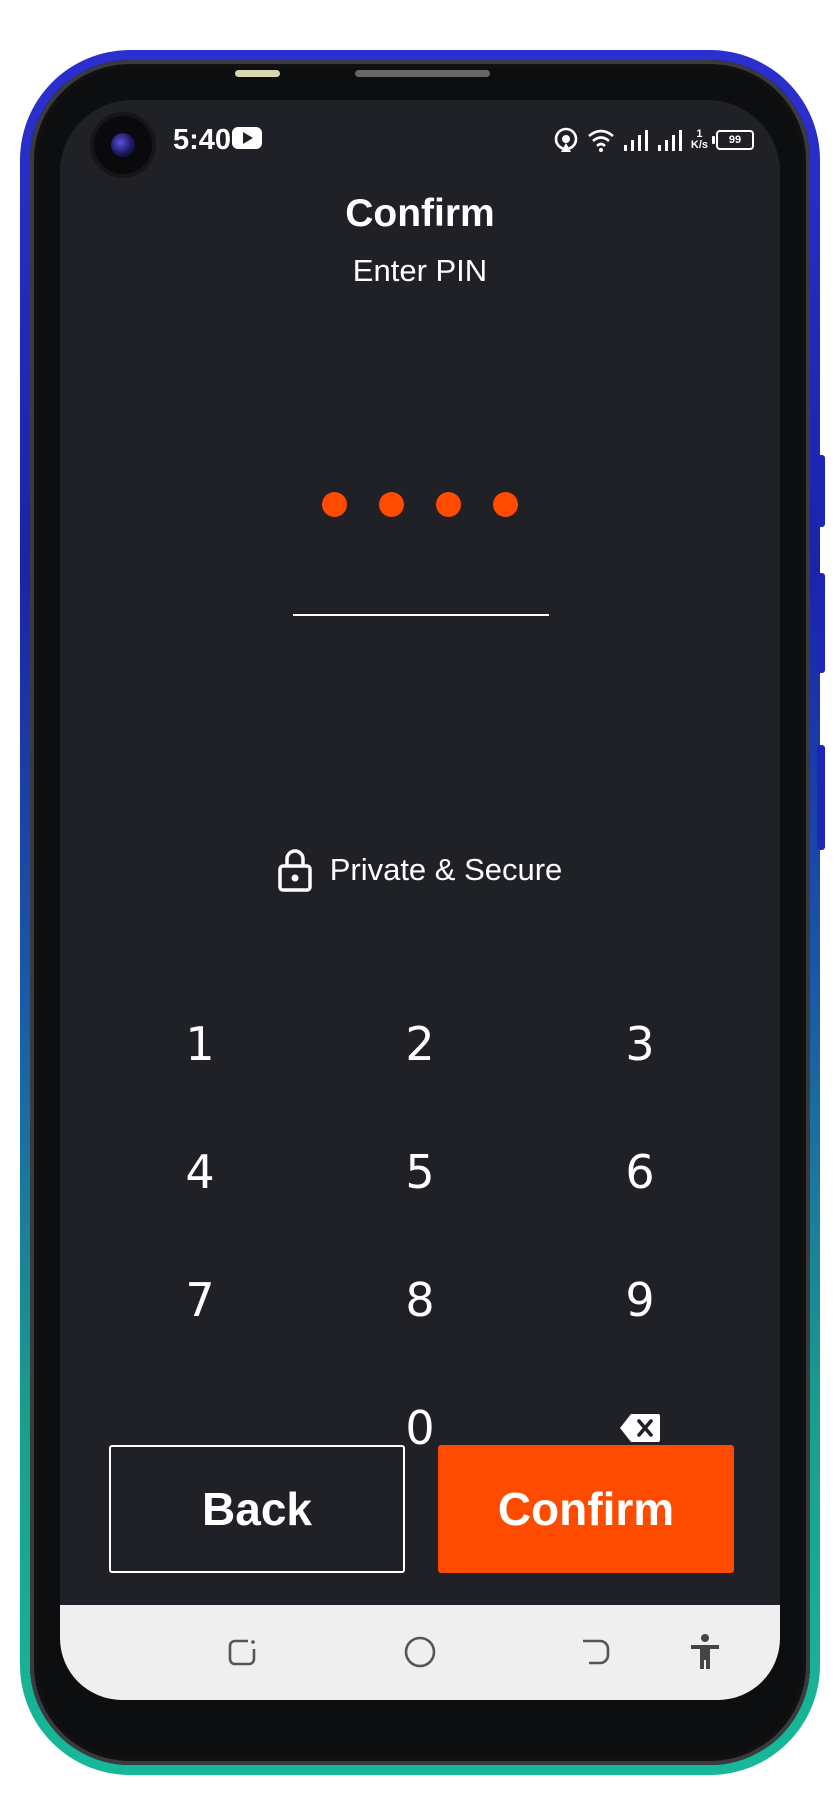  Describe the element at coordinates (200, 1300) in the screenshot. I see `key-7: 7` at that location.